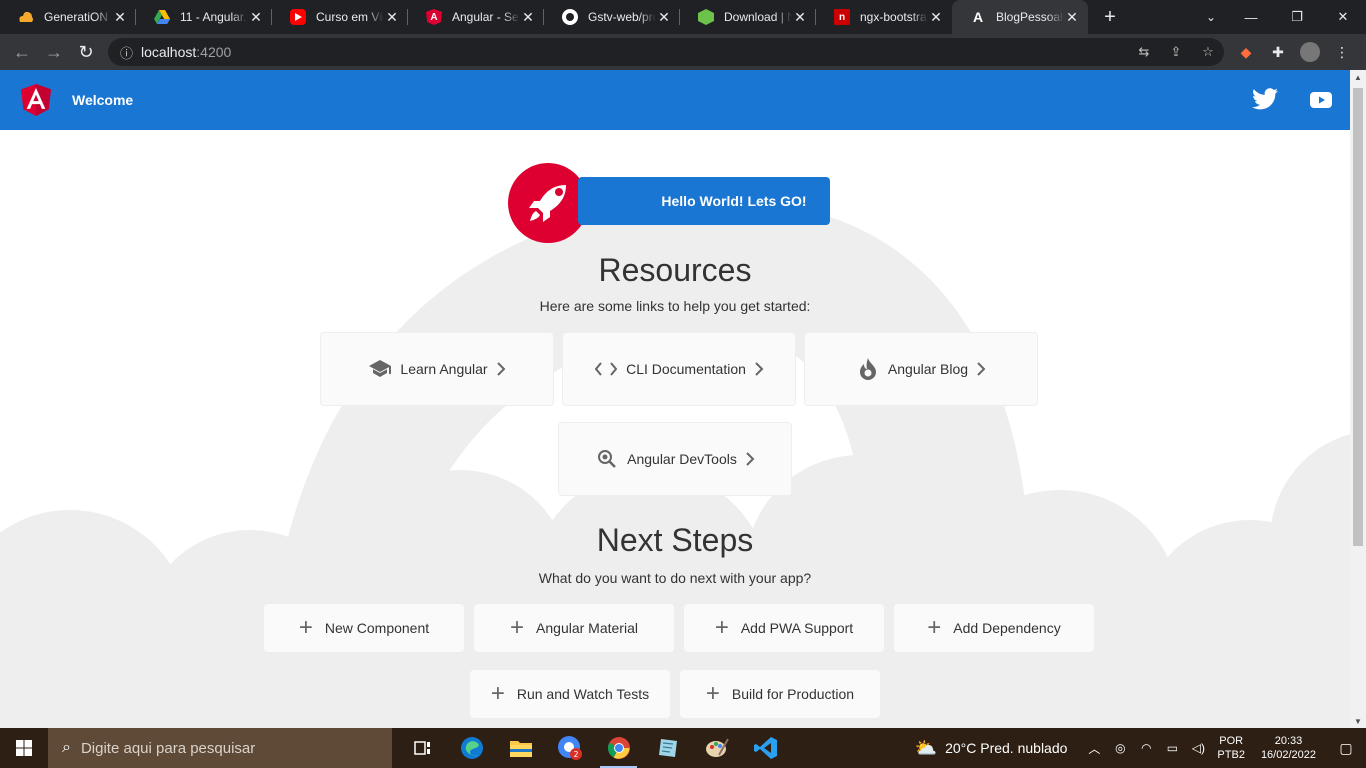 Image resolution: width=1366 pixels, height=768 pixels. I want to click on file-explorer-app, so click(520, 748).